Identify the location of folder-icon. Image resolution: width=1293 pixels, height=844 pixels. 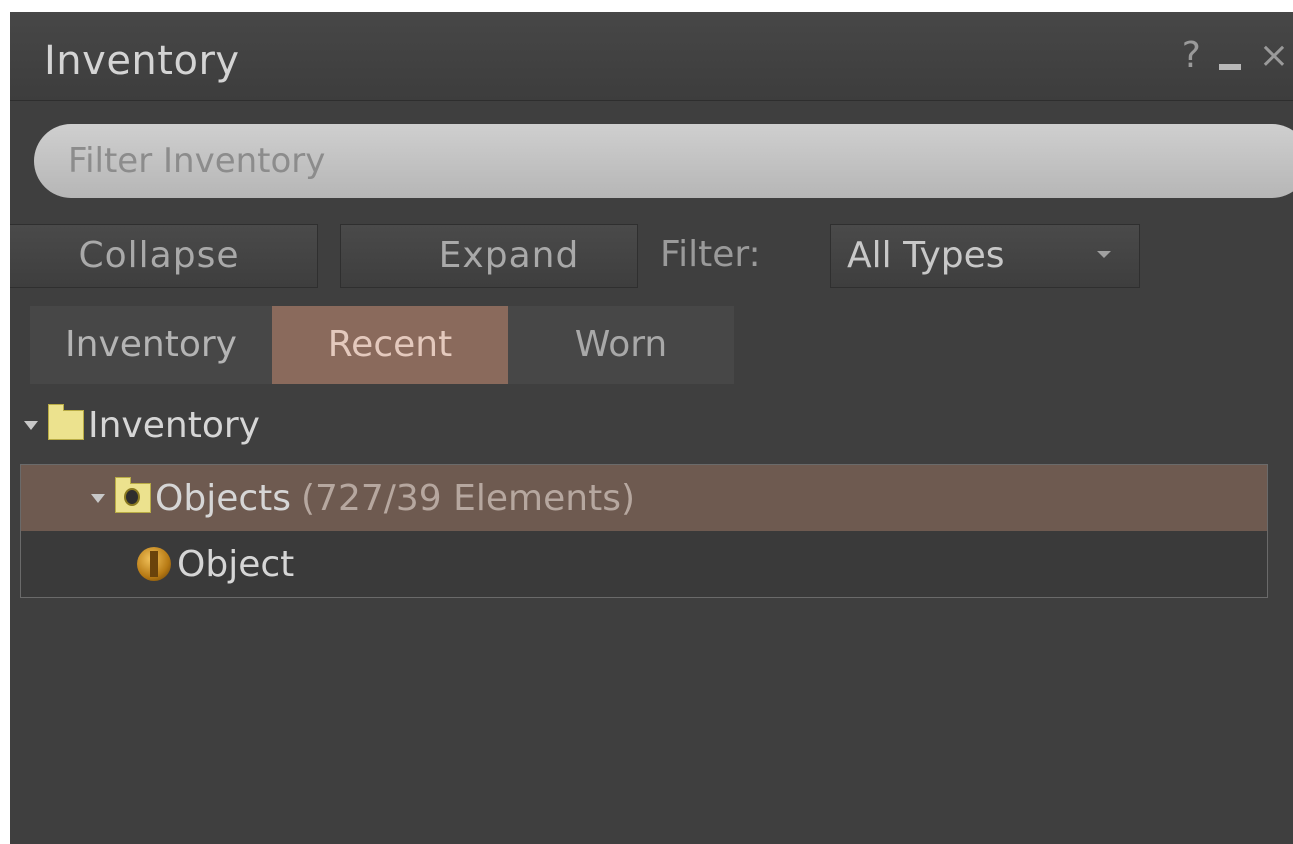
(66, 422).